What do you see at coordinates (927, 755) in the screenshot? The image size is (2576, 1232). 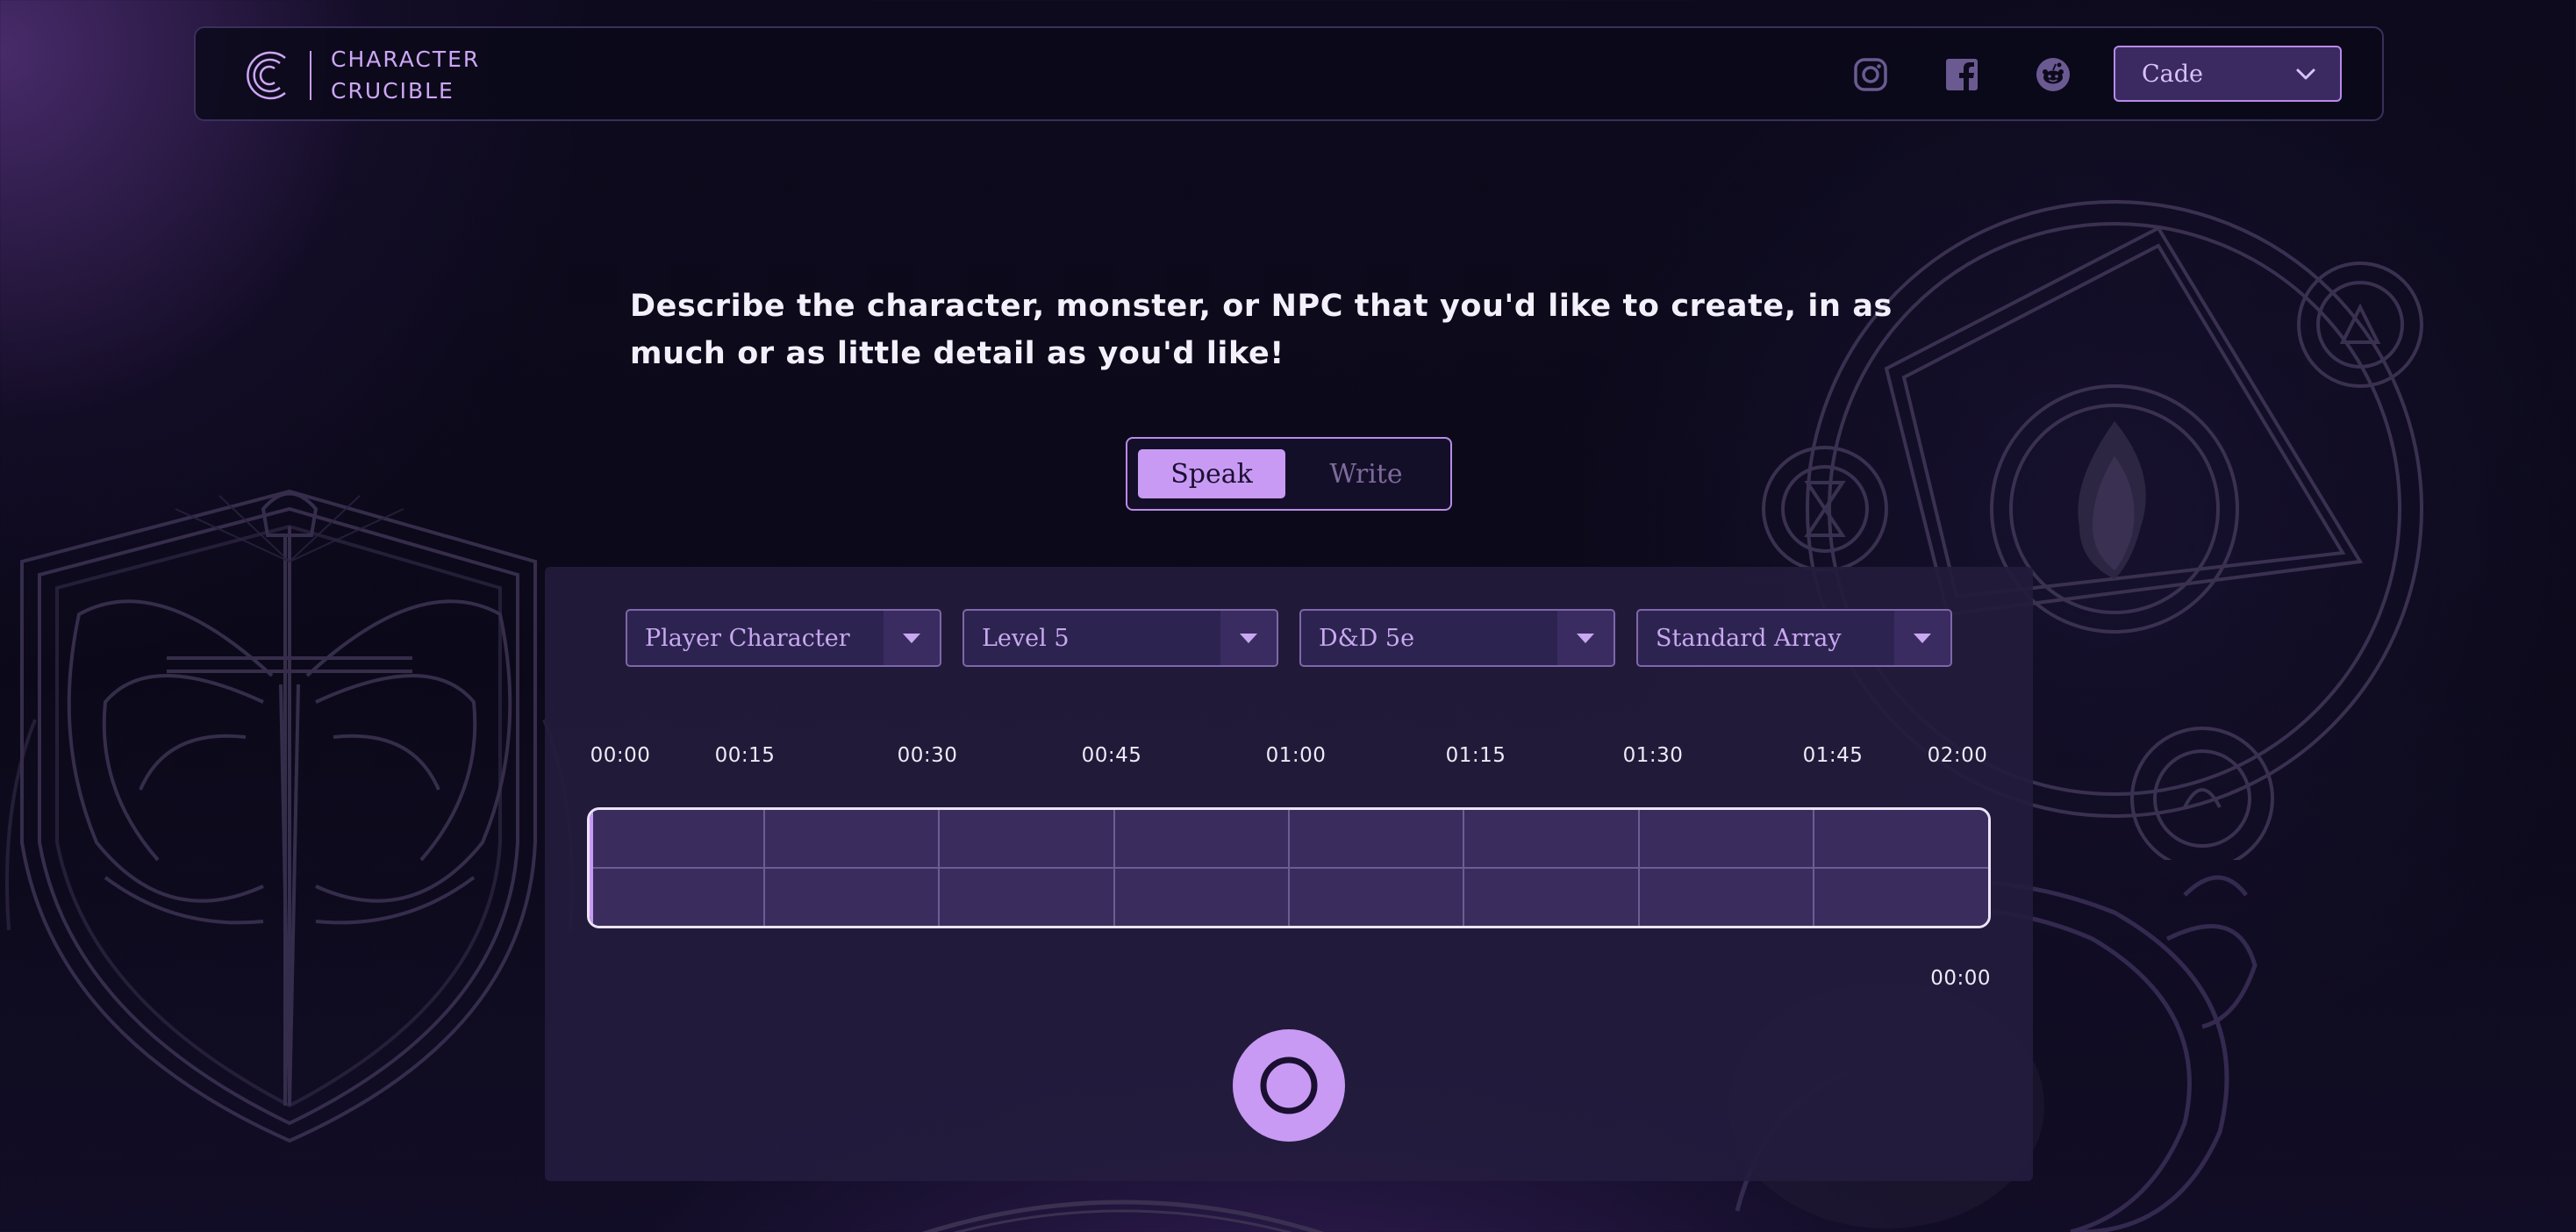 I see `timeline-tick: 00:30` at bounding box center [927, 755].